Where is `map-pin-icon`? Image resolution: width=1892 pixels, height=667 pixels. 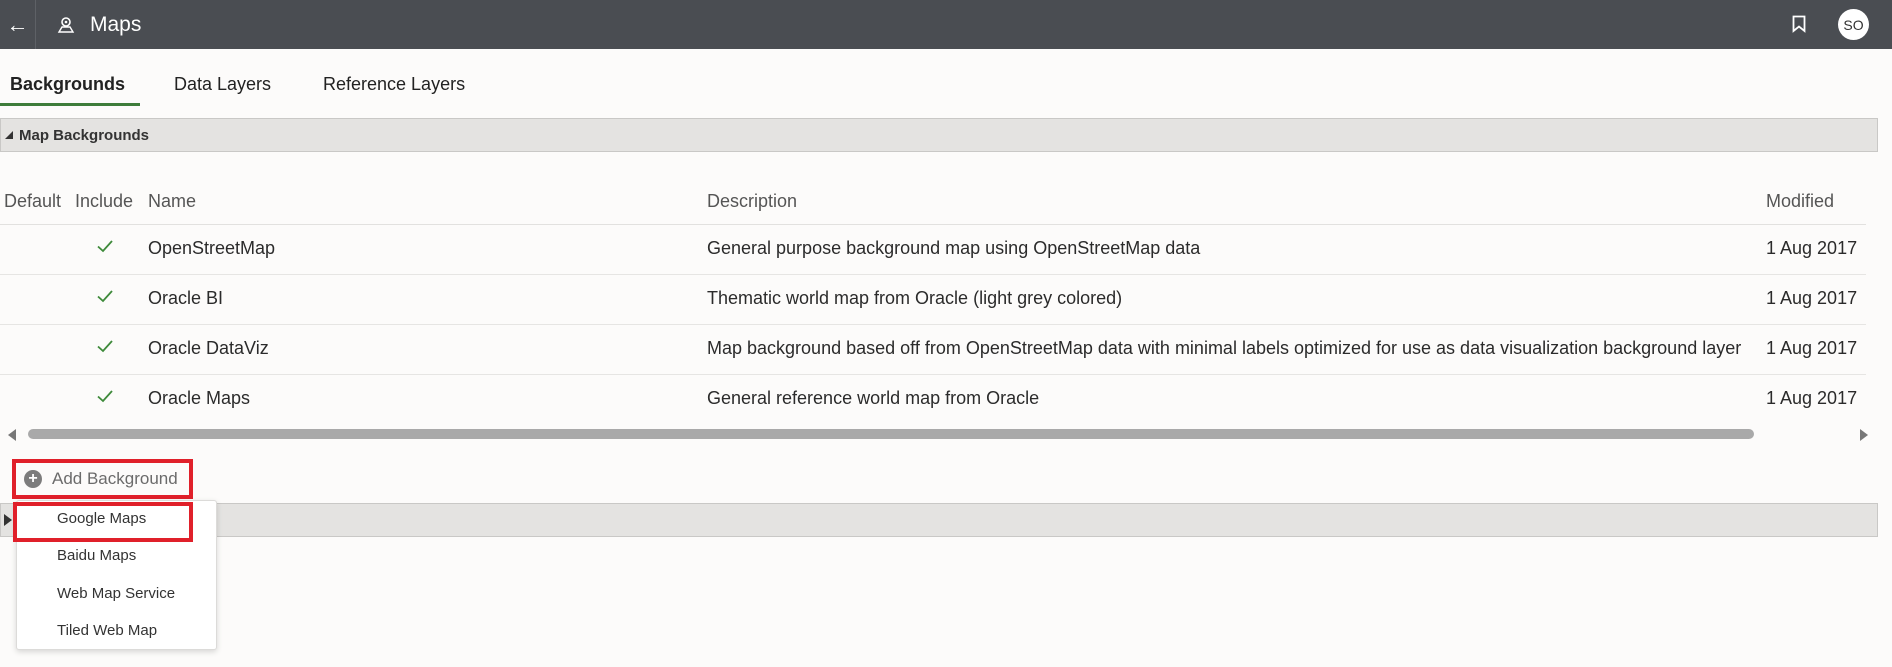 map-pin-icon is located at coordinates (66, 25).